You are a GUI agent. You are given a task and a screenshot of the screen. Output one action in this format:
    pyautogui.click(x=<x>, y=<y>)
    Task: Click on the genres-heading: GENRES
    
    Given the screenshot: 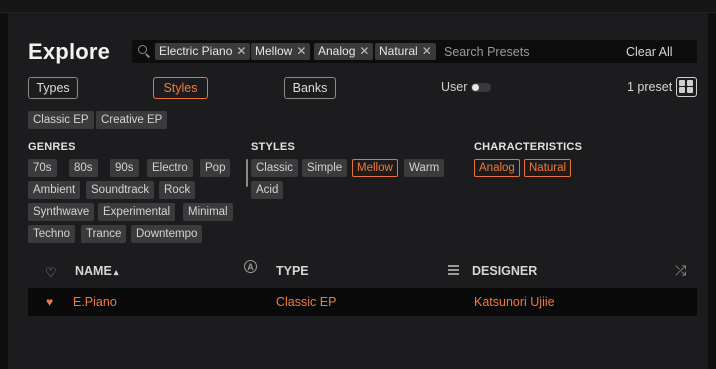 What is the action you would take?
    pyautogui.click(x=52, y=147)
    